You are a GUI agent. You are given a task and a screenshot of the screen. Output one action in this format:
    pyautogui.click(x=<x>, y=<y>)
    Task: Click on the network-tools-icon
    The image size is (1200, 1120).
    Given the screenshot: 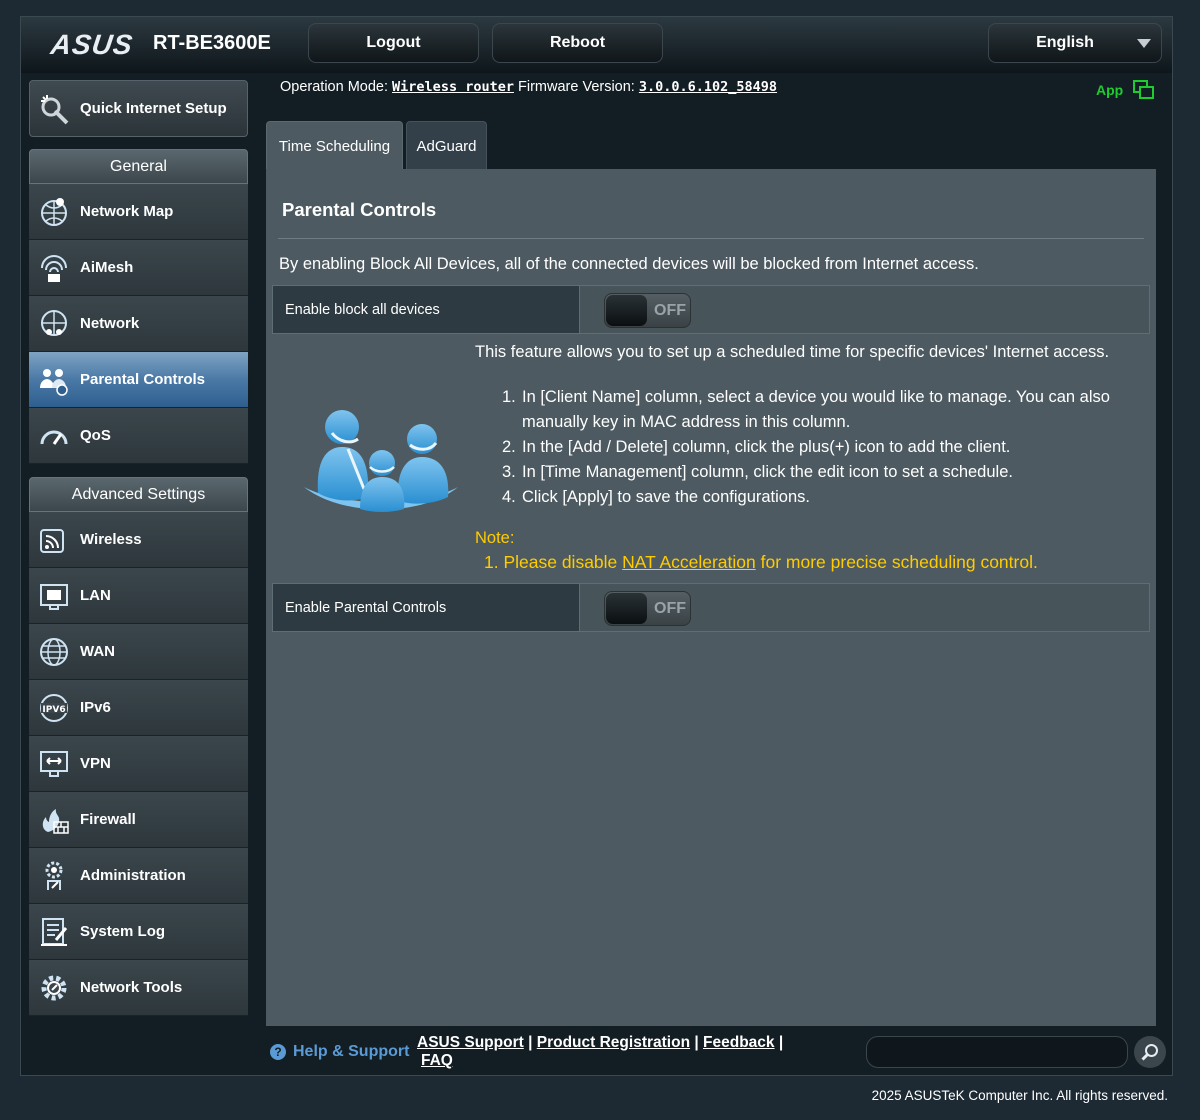 What is the action you would take?
    pyautogui.click(x=54, y=988)
    